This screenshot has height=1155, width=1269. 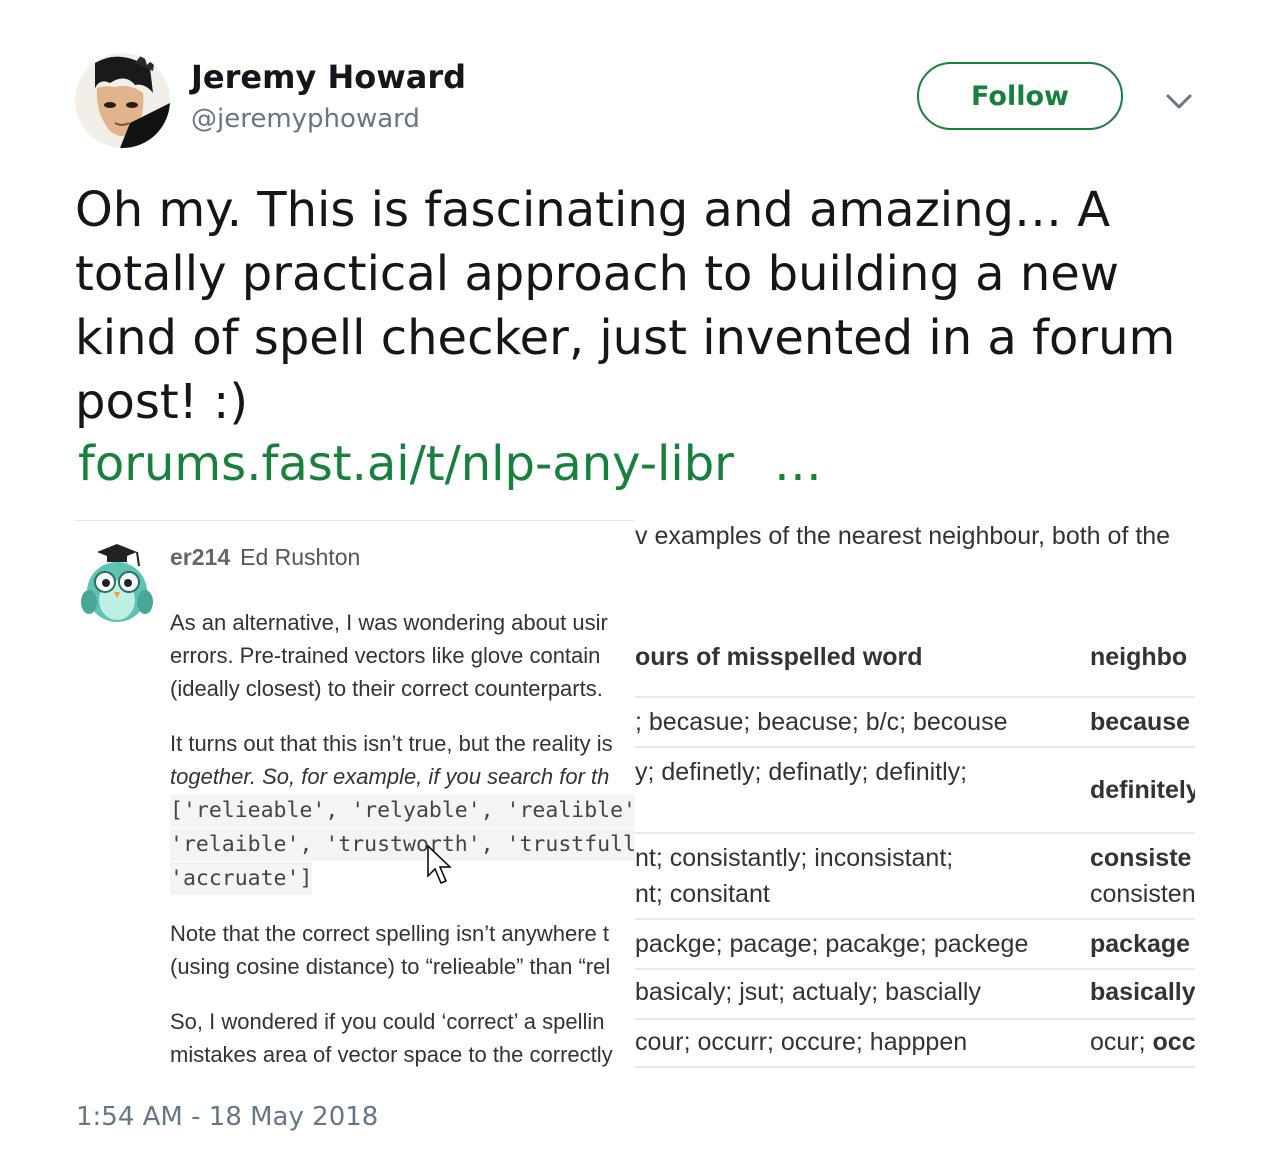 What do you see at coordinates (117, 584) in the screenshot?
I see `owl-avatar-icon` at bounding box center [117, 584].